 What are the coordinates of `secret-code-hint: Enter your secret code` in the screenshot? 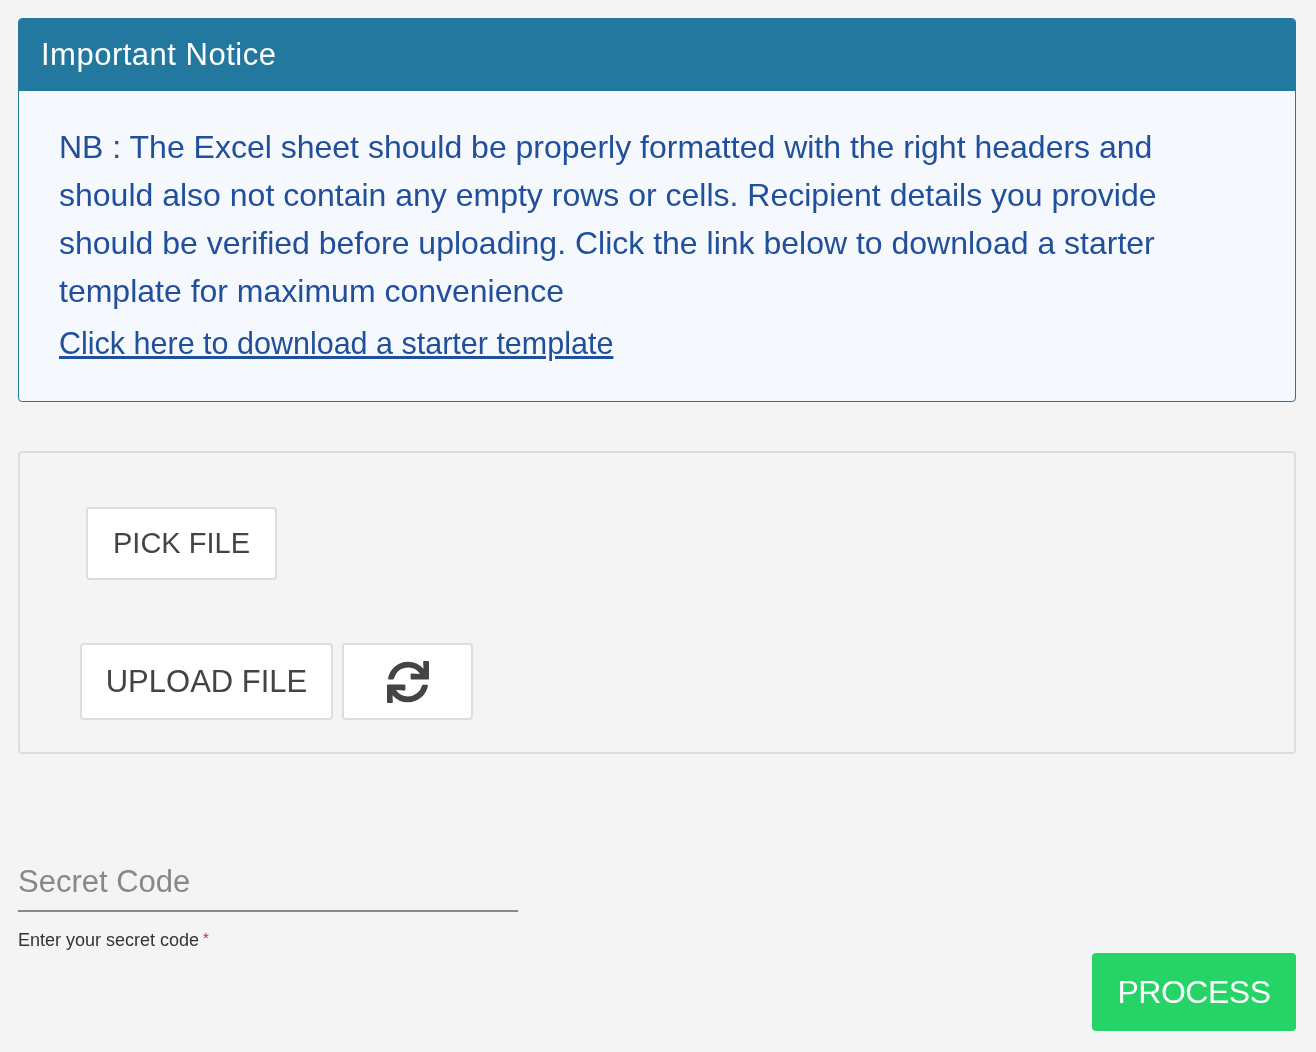 It's located at (109, 940).